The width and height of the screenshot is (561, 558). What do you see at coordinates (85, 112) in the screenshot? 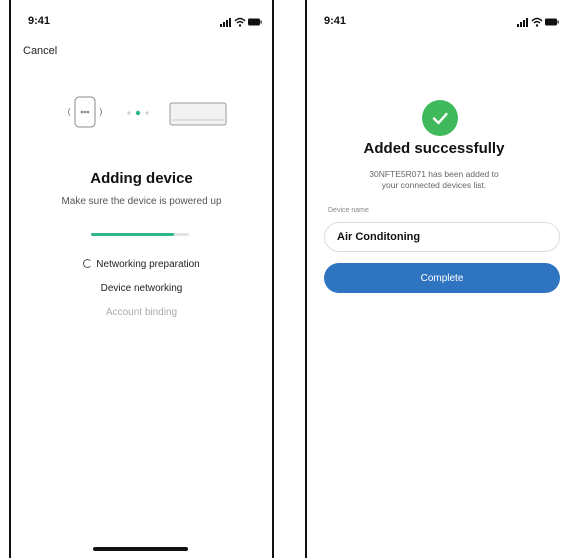
I see `phone-icon` at bounding box center [85, 112].